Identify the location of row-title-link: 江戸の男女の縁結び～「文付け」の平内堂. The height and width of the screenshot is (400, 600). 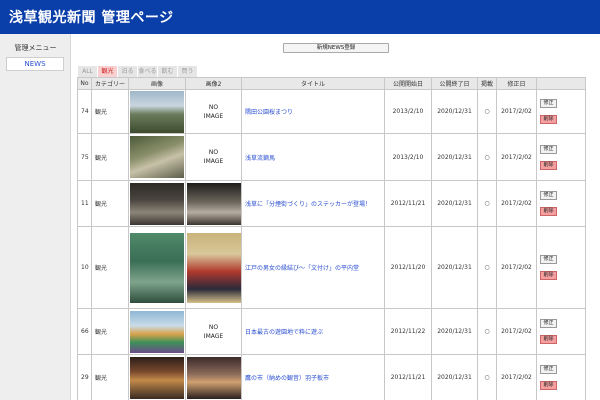
(313, 267).